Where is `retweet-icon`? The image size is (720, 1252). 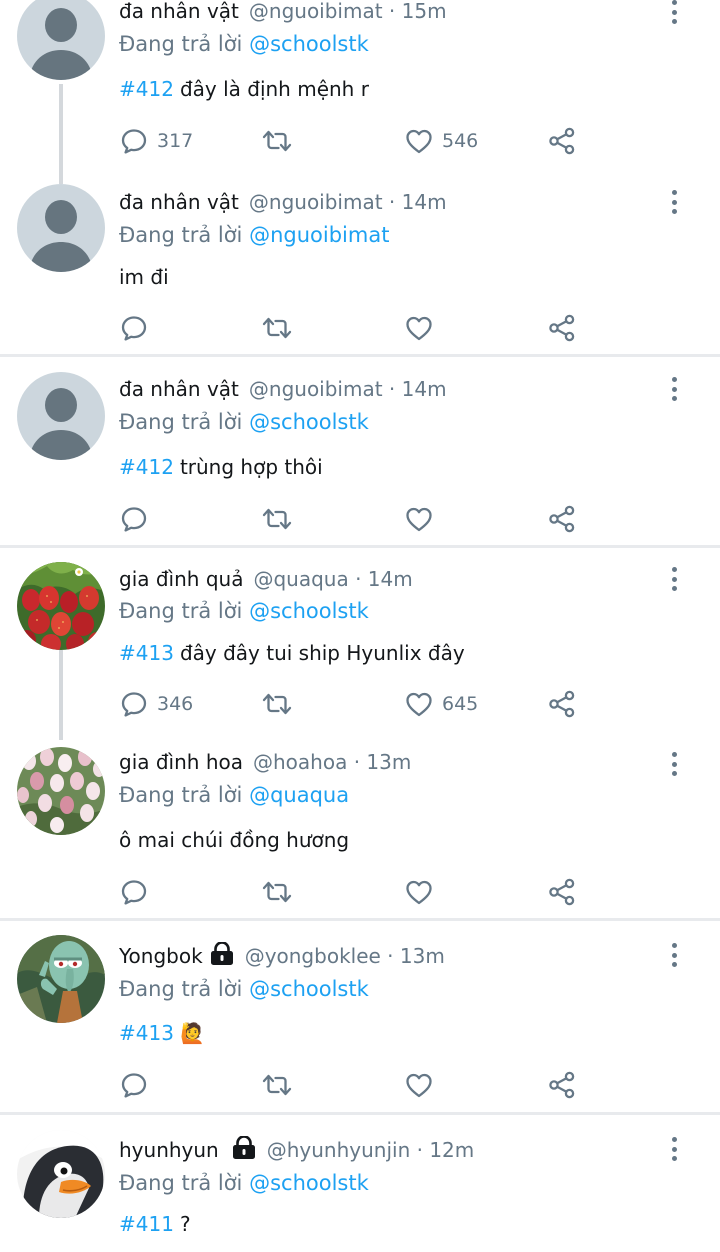 retweet-icon is located at coordinates (277, 892).